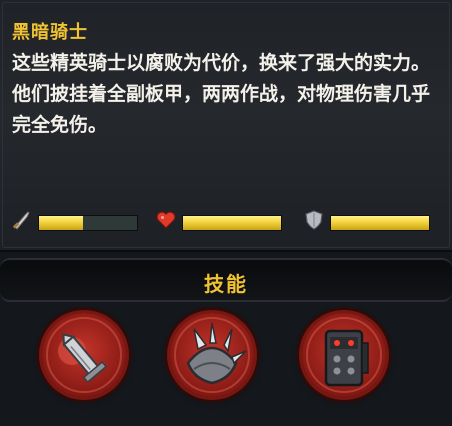 The image size is (452, 426). I want to click on armor-bar, so click(380, 223).